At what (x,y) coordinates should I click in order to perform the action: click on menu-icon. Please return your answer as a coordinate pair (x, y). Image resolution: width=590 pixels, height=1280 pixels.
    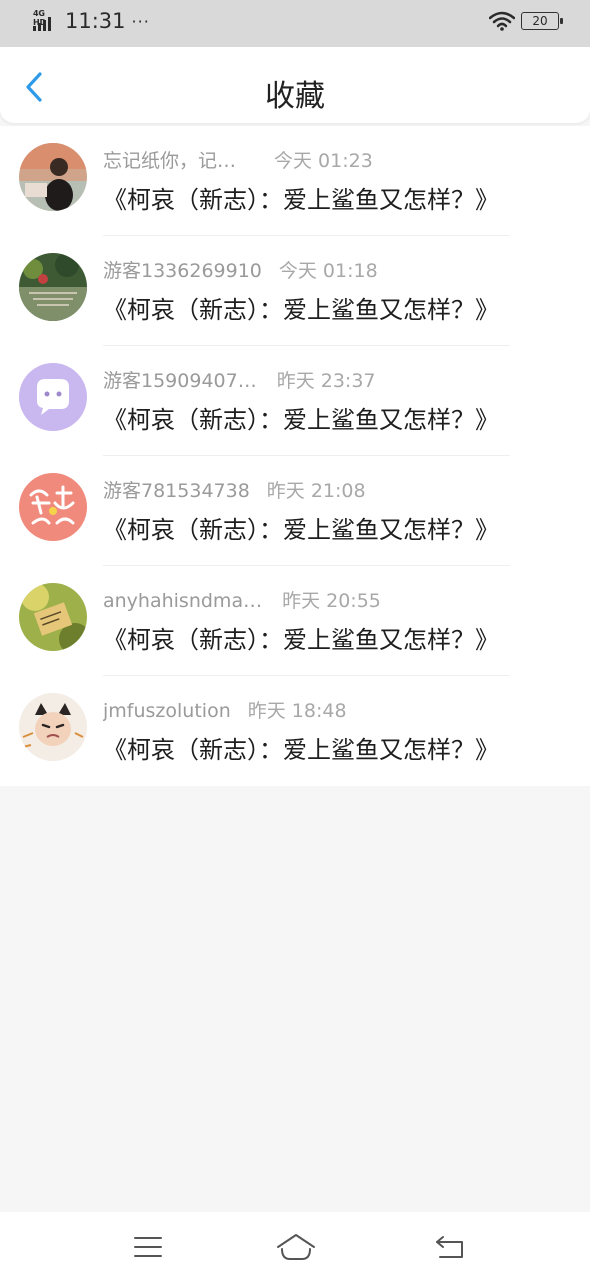
    Looking at the image, I should click on (148, 1247).